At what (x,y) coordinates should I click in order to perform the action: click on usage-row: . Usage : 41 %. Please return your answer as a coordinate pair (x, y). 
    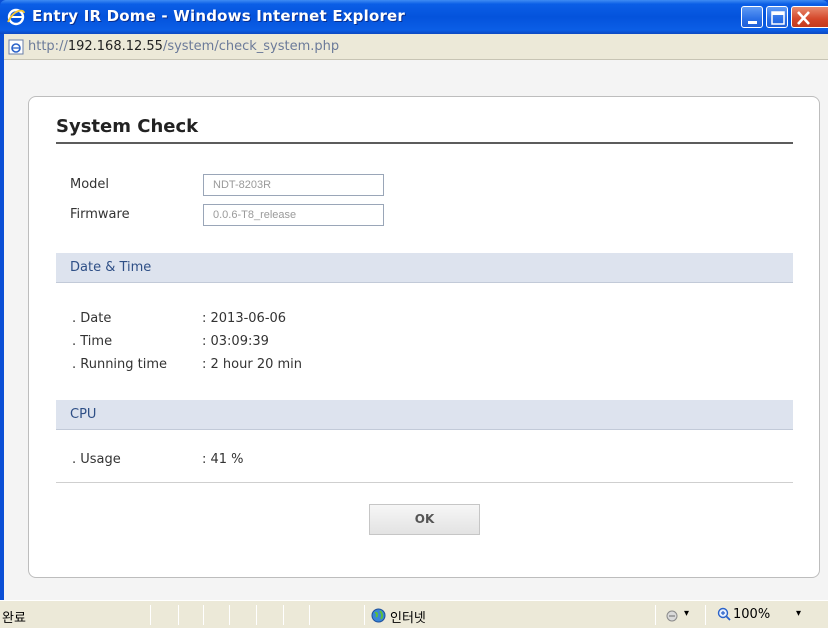
    Looking at the image, I should click on (158, 459).